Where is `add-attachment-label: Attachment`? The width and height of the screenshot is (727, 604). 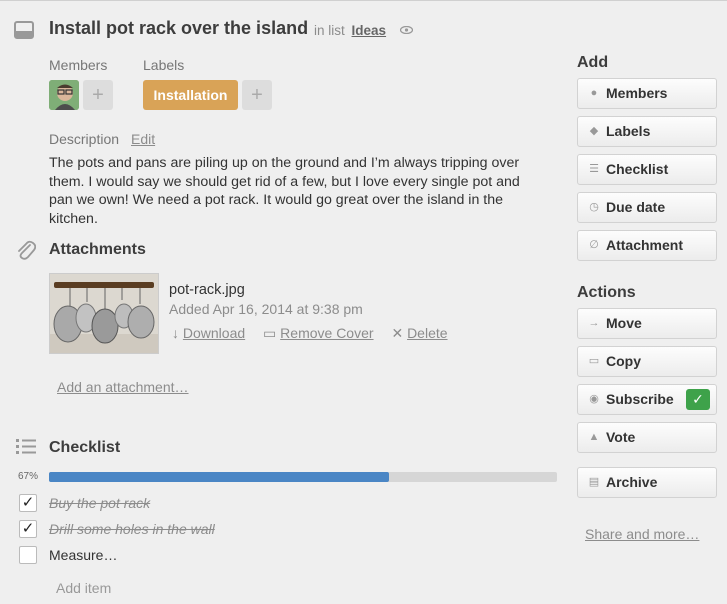 add-attachment-label: Attachment is located at coordinates (645, 245).